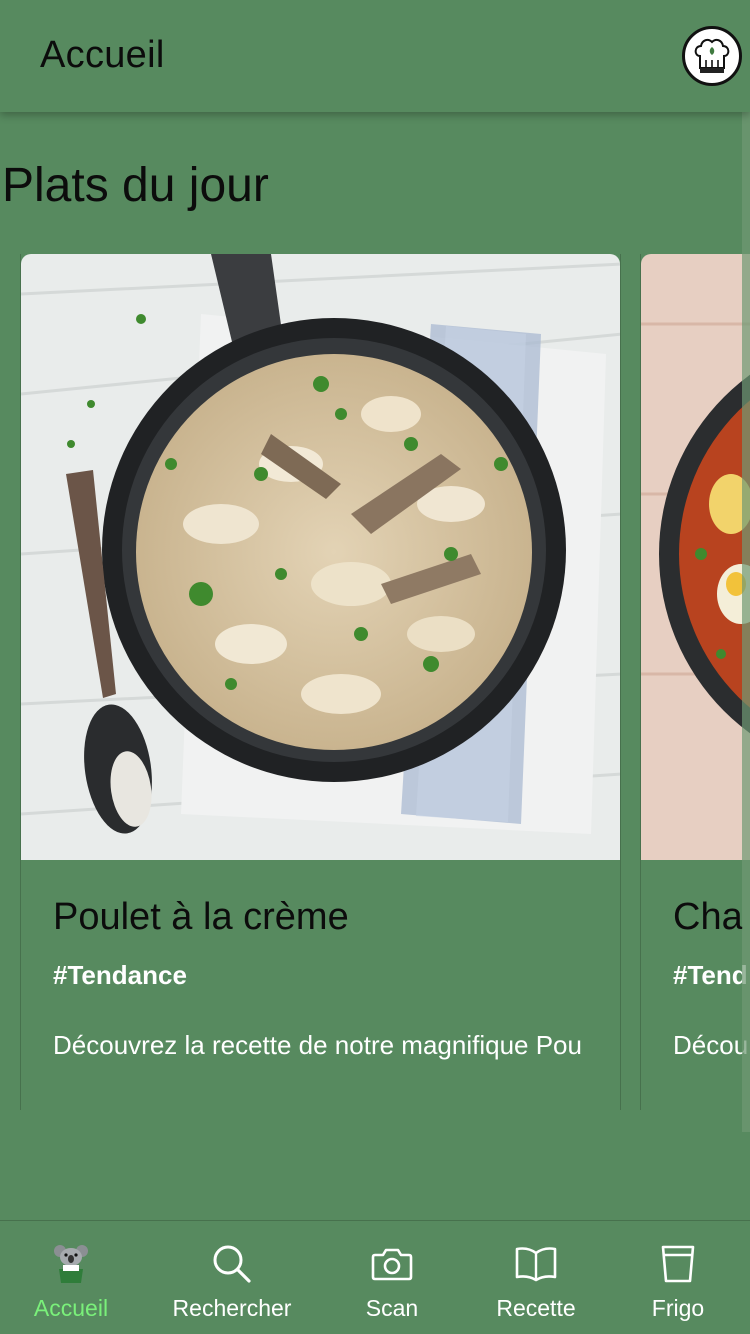 This screenshot has width=750, height=1334. What do you see at coordinates (201, 917) in the screenshot?
I see `recipe-title: Poulet à la crème` at bounding box center [201, 917].